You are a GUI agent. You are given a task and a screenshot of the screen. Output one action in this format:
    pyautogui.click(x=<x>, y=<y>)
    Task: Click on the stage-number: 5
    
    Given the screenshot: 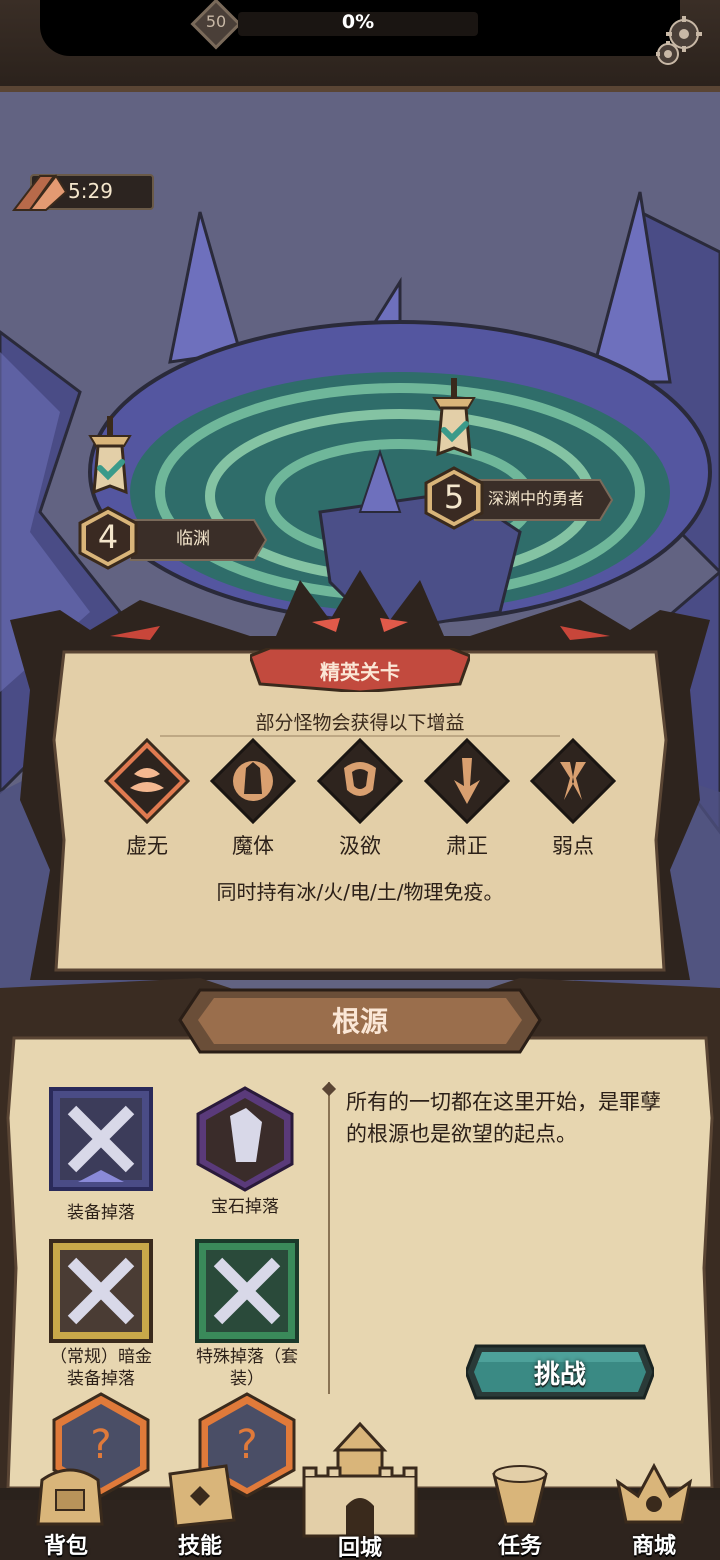 What is the action you would take?
    pyautogui.click(x=454, y=497)
    